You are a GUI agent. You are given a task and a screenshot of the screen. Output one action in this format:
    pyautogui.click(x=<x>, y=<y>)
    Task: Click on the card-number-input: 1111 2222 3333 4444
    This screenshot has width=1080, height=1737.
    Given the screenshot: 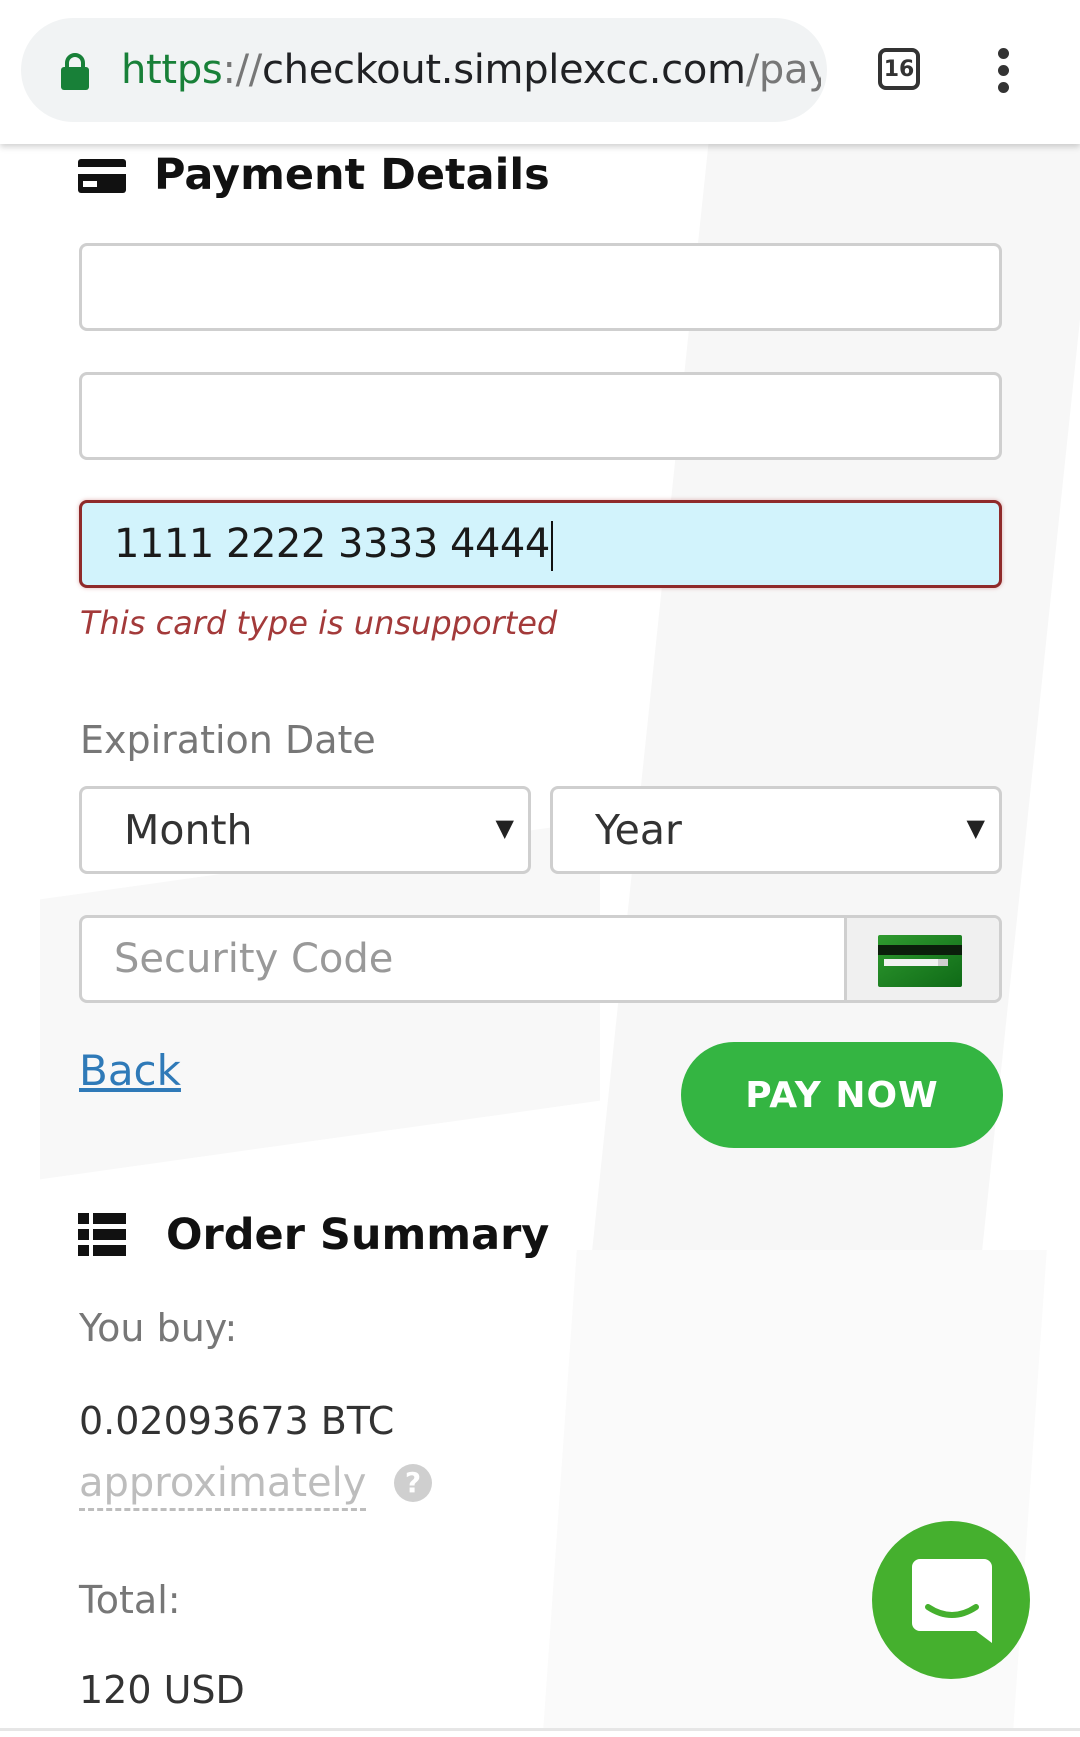 What is the action you would take?
    pyautogui.click(x=540, y=544)
    